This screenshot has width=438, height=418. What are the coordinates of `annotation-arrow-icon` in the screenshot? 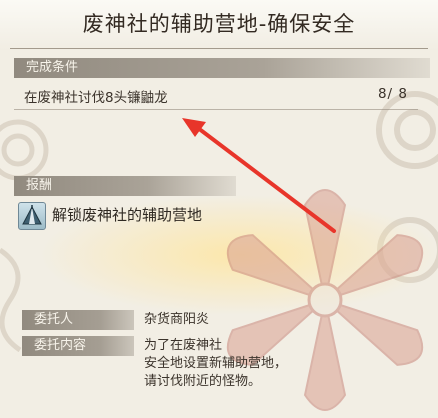 It's located at (259, 175).